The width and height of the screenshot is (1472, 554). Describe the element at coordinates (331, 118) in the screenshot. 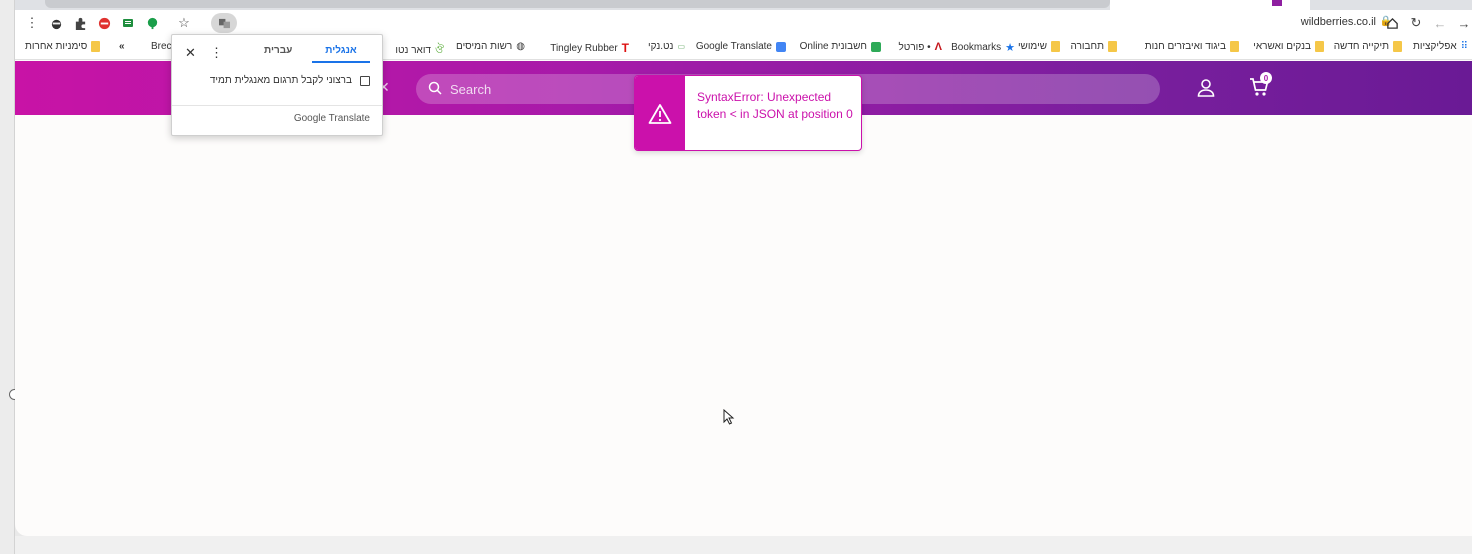

I see `google-translate-brand: Google Translate` at that location.